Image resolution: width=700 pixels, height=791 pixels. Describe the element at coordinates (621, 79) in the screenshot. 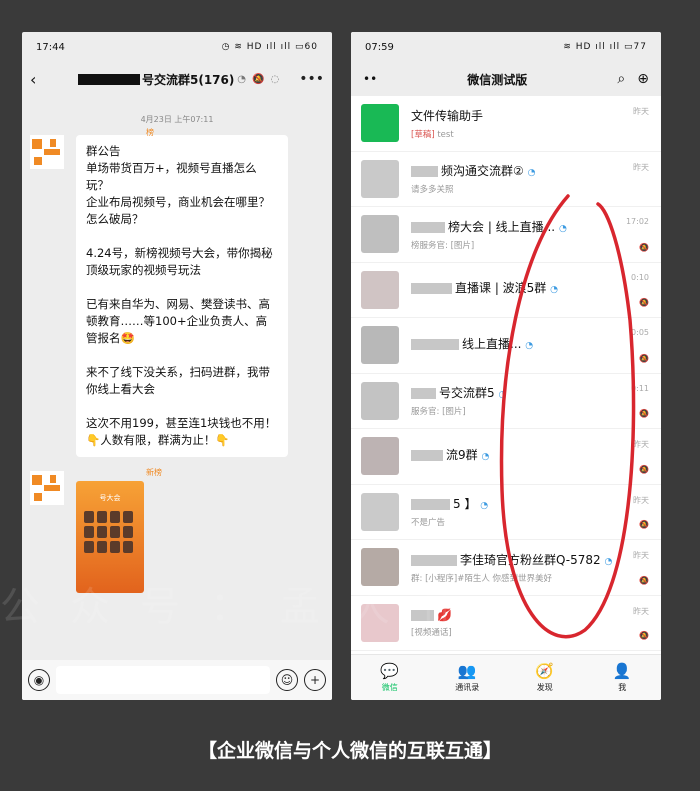

I see `search-icon: ⌕` at that location.